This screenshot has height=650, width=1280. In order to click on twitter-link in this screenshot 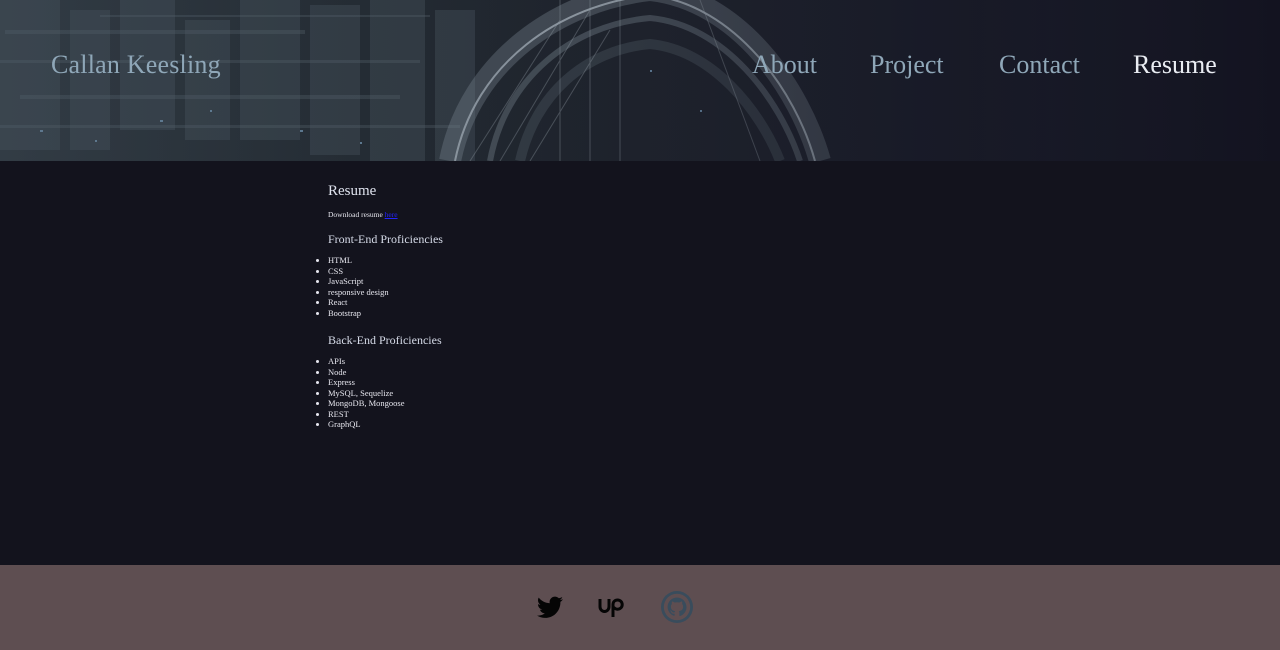, I will do `click(550, 607)`.